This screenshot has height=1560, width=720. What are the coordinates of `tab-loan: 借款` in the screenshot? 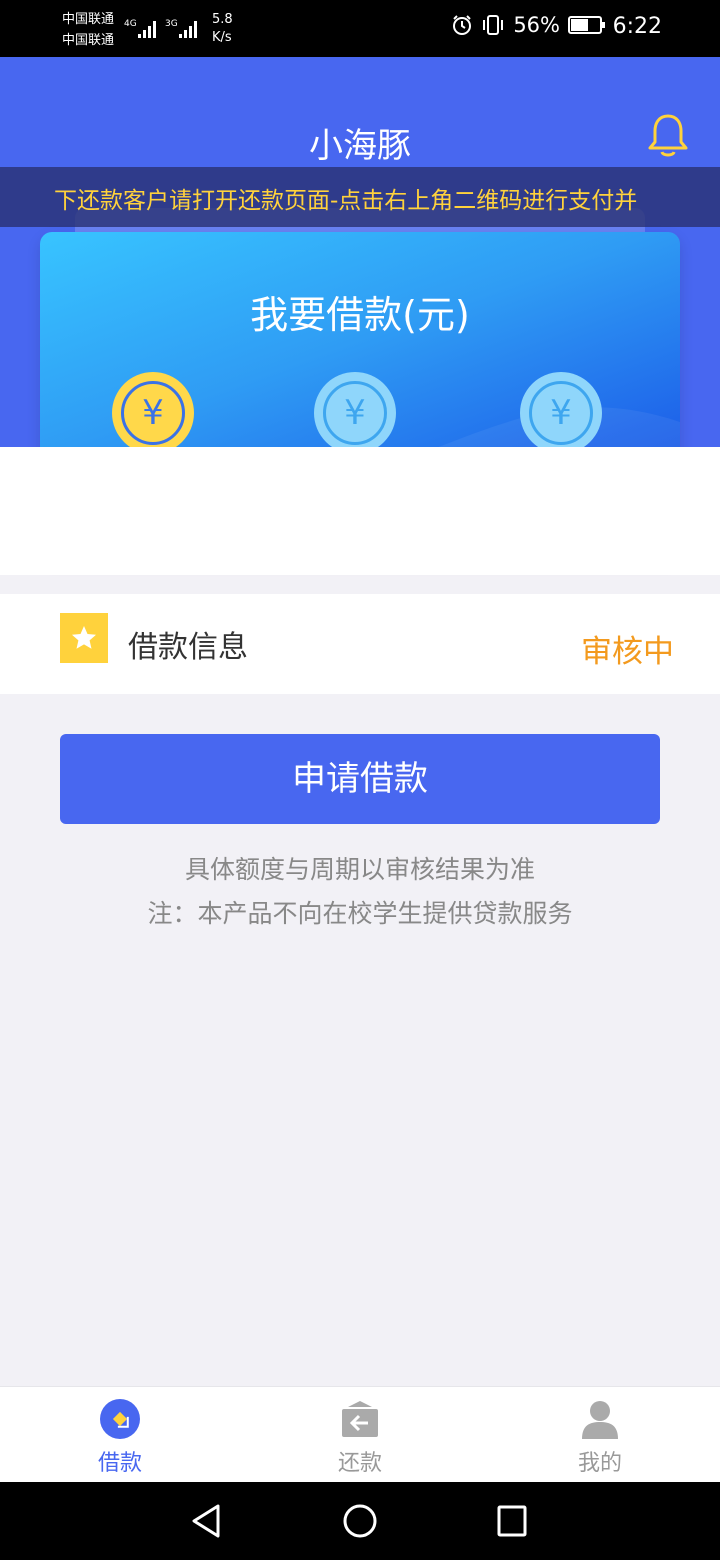 It's located at (120, 1435).